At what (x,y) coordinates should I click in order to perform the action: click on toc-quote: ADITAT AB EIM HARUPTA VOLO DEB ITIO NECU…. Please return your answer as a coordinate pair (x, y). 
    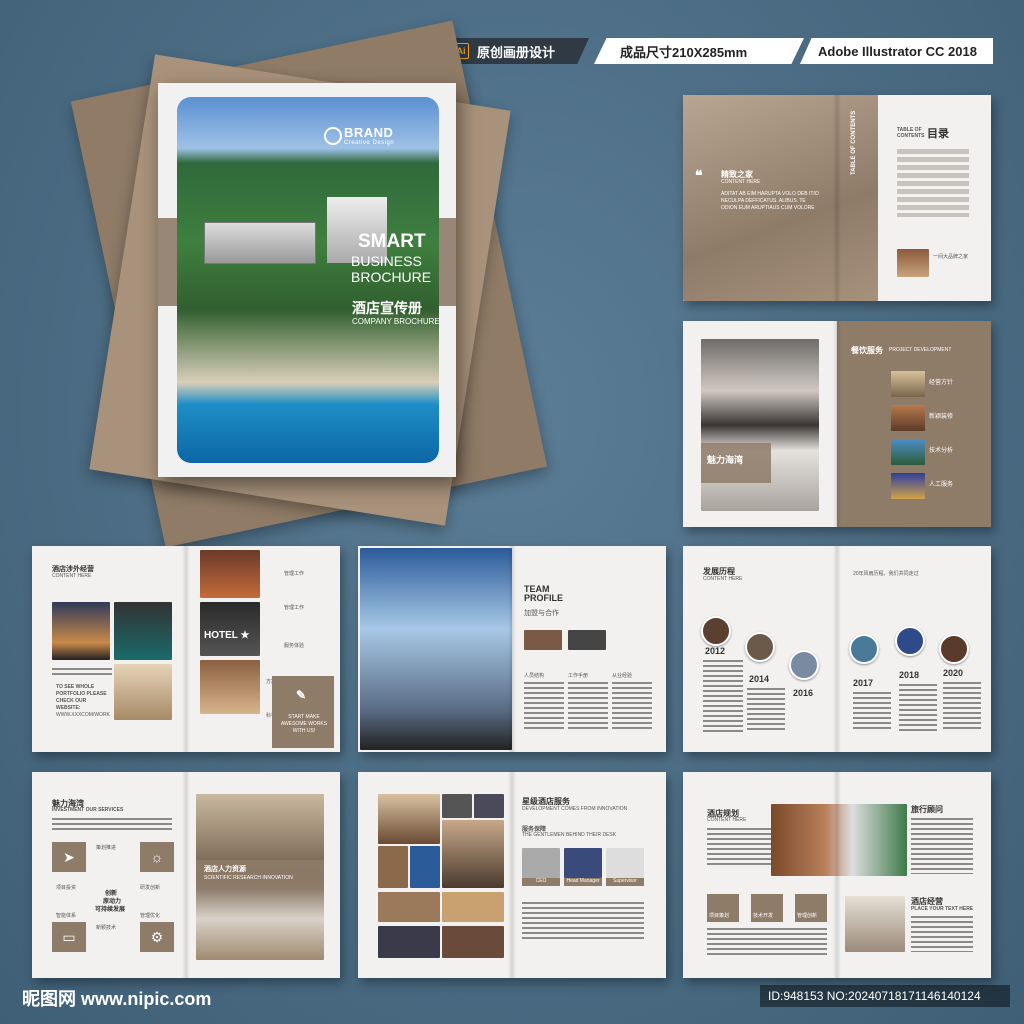
    Looking at the image, I should click on (770, 201).